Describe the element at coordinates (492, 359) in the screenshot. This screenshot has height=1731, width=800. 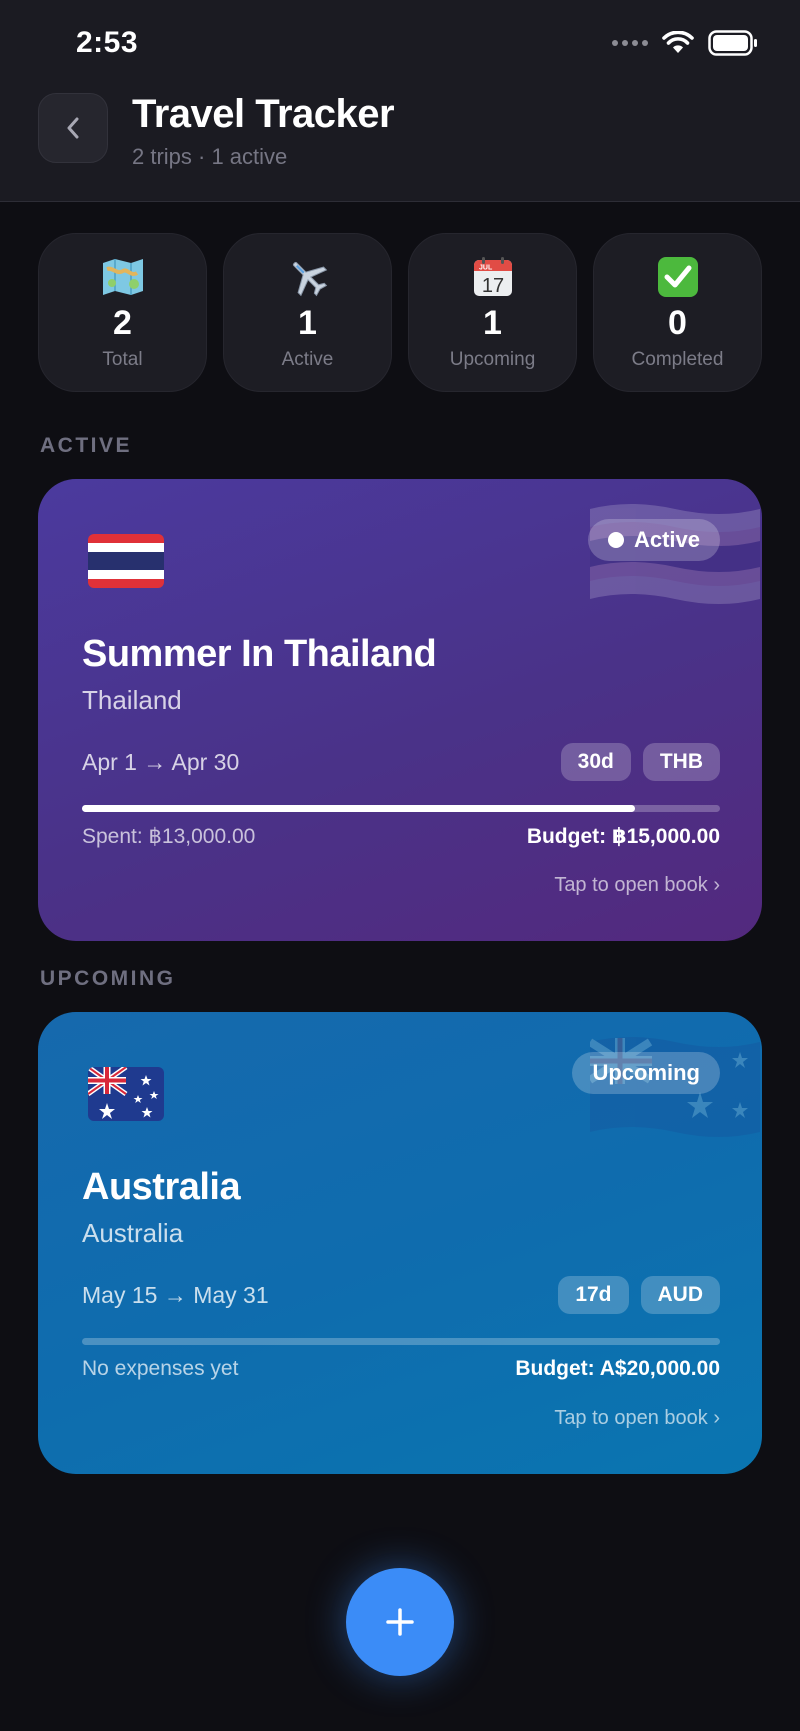
I see `stat-label: Upcoming` at that location.